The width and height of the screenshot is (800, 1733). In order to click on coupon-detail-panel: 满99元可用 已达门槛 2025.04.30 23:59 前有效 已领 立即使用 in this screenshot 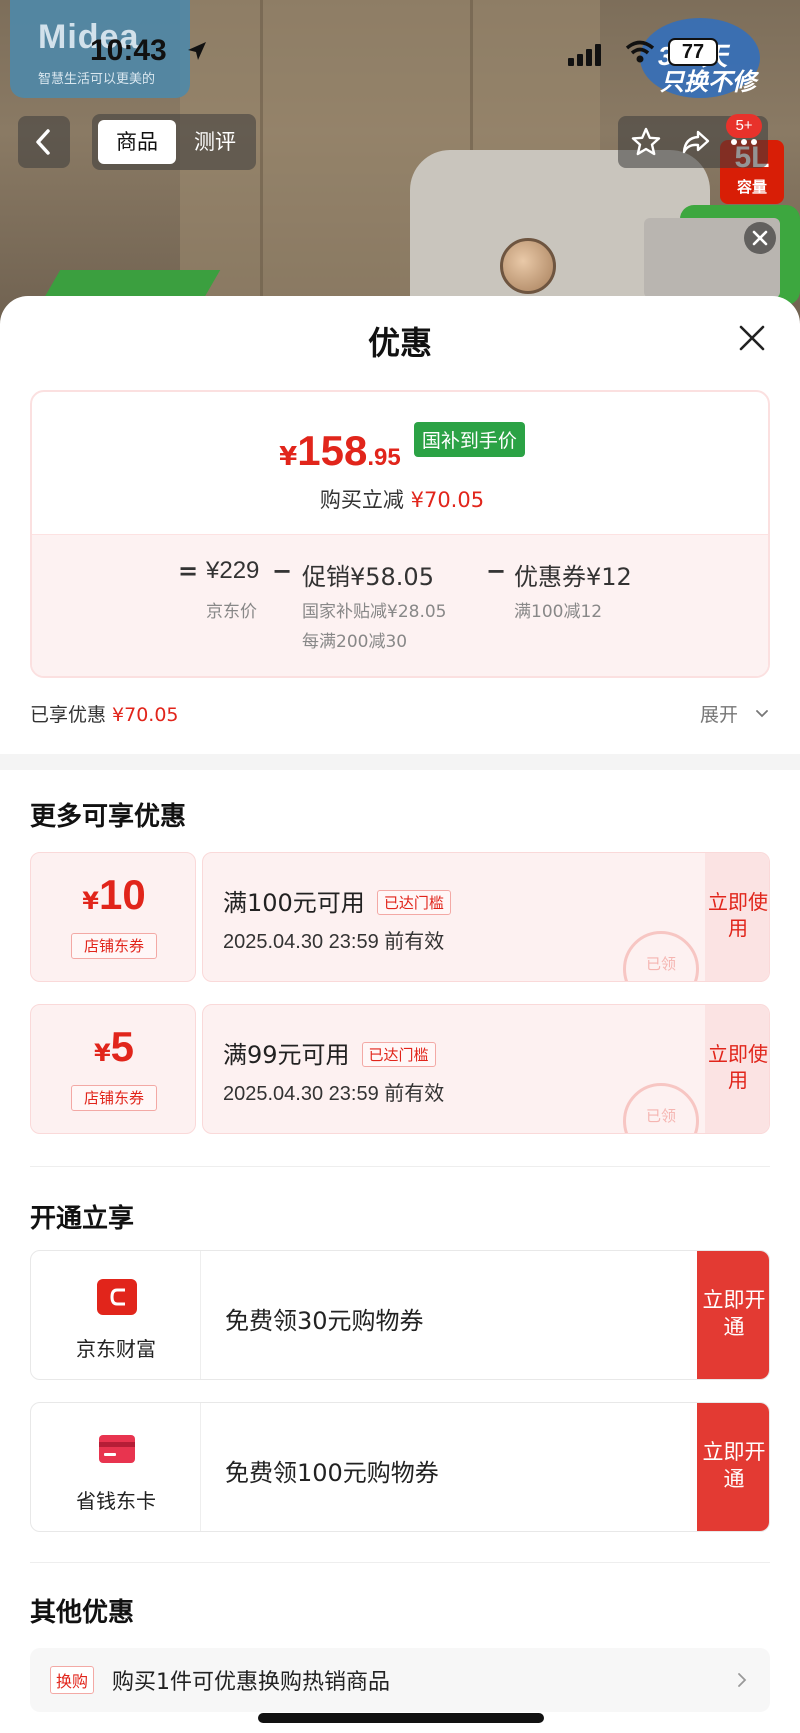, I will do `click(486, 1069)`.